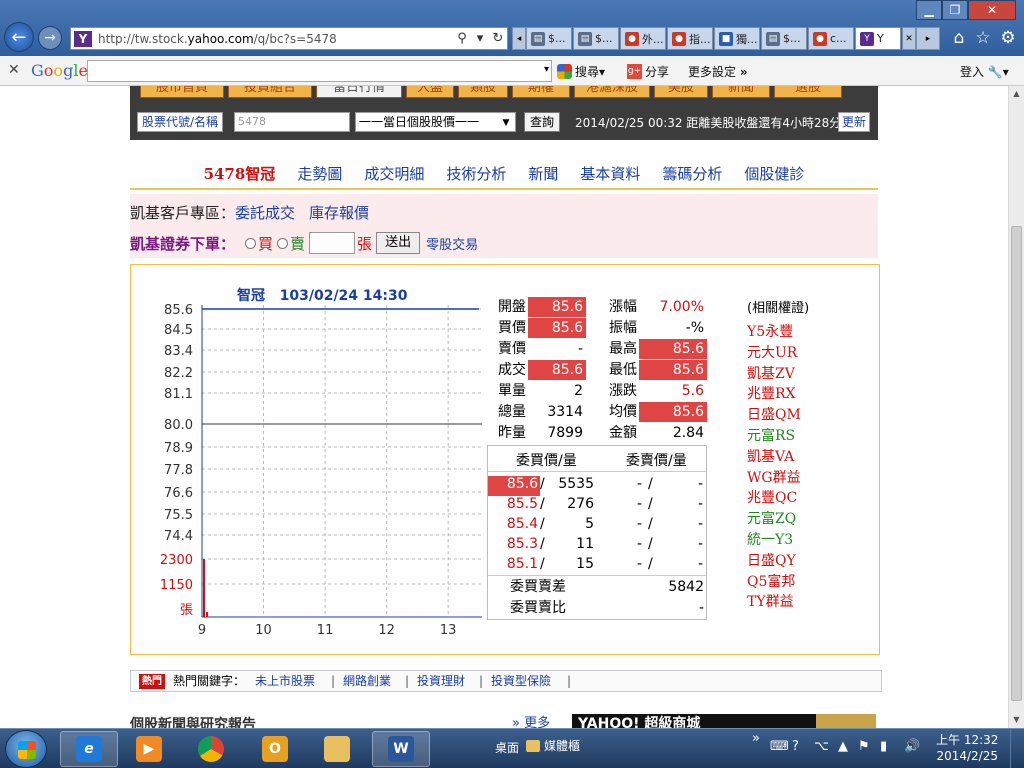 The width and height of the screenshot is (1024, 768). What do you see at coordinates (240, 174) in the screenshot?
I see `subnav-link: 5478智冠` at bounding box center [240, 174].